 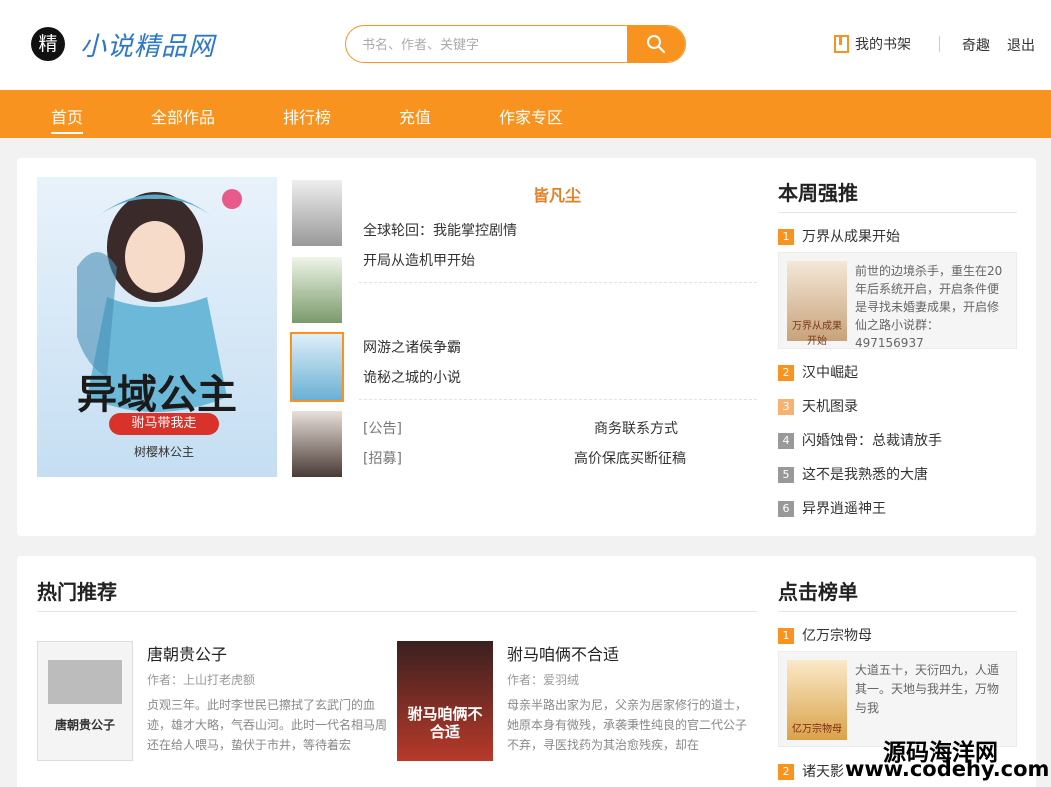 What do you see at coordinates (77, 592) in the screenshot?
I see `hot-title: 热门推荐` at bounding box center [77, 592].